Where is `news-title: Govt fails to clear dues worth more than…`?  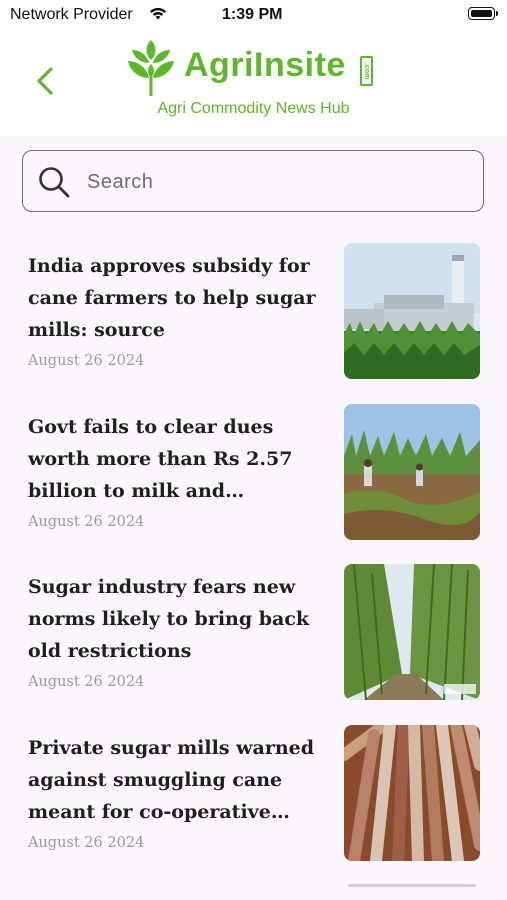
news-title: Govt fails to clear dues worth more than… is located at coordinates (179, 459).